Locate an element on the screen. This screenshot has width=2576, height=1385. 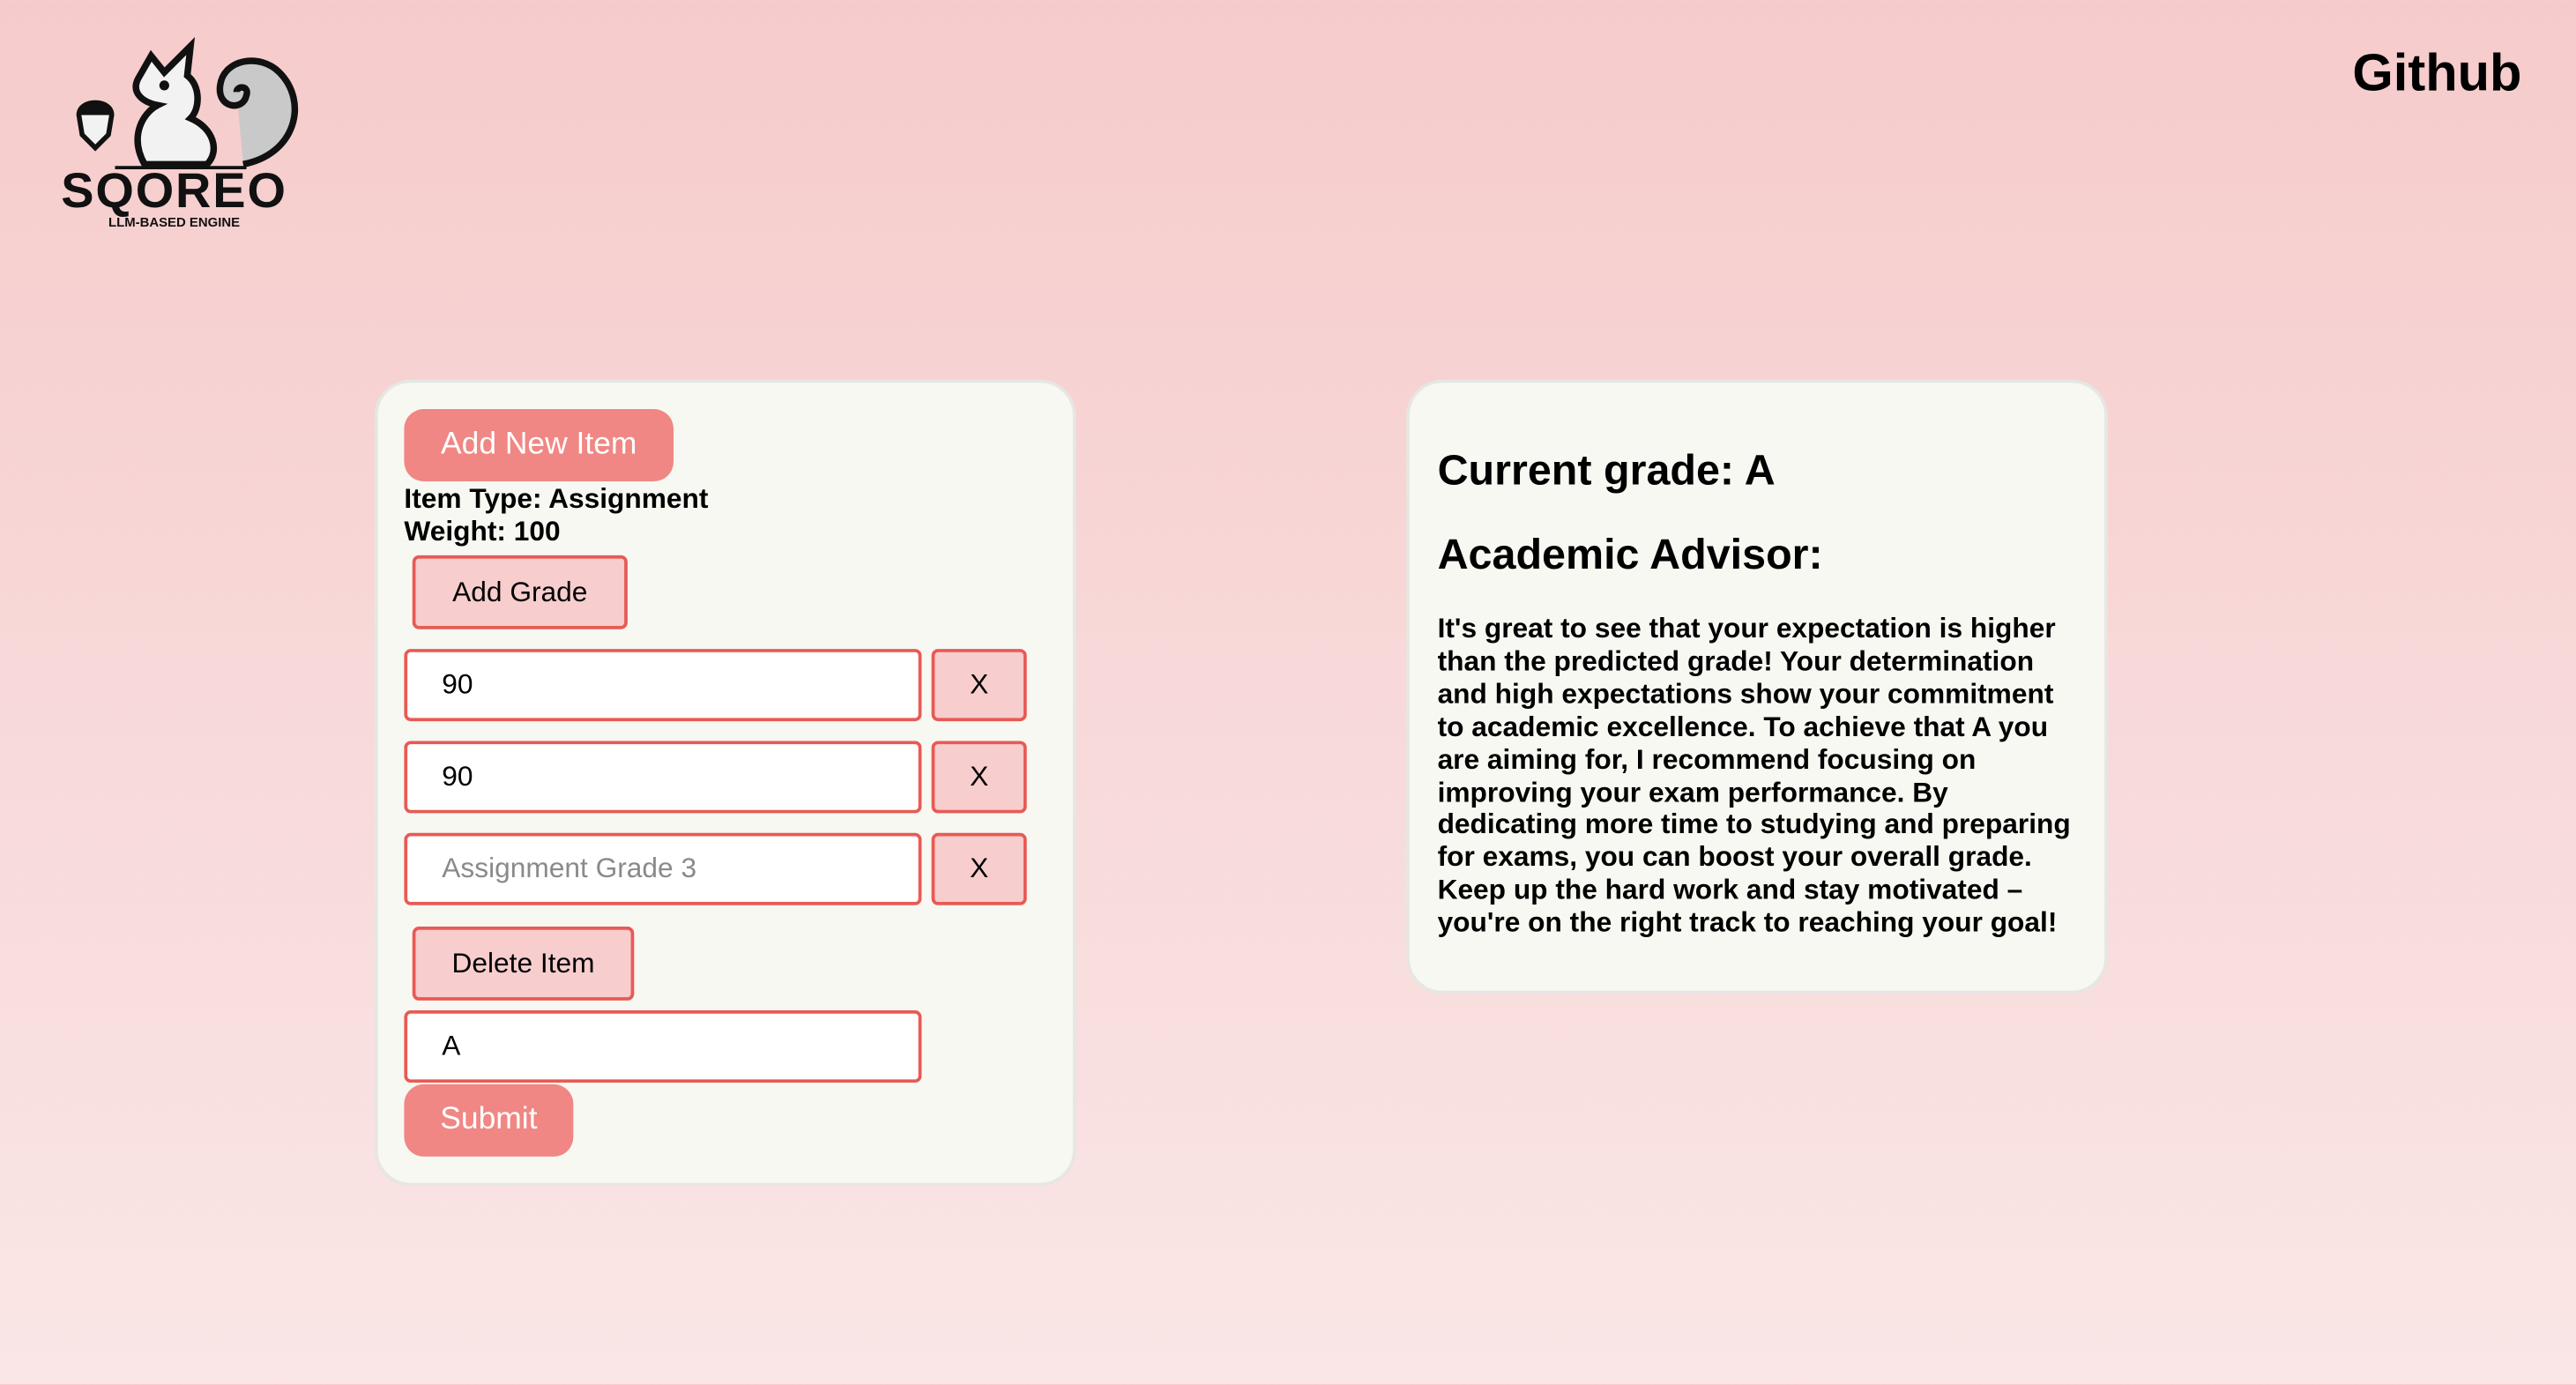
sqoreo-logo: SQOREO LLM-BASED ENGINE is located at coordinates (174, 135).